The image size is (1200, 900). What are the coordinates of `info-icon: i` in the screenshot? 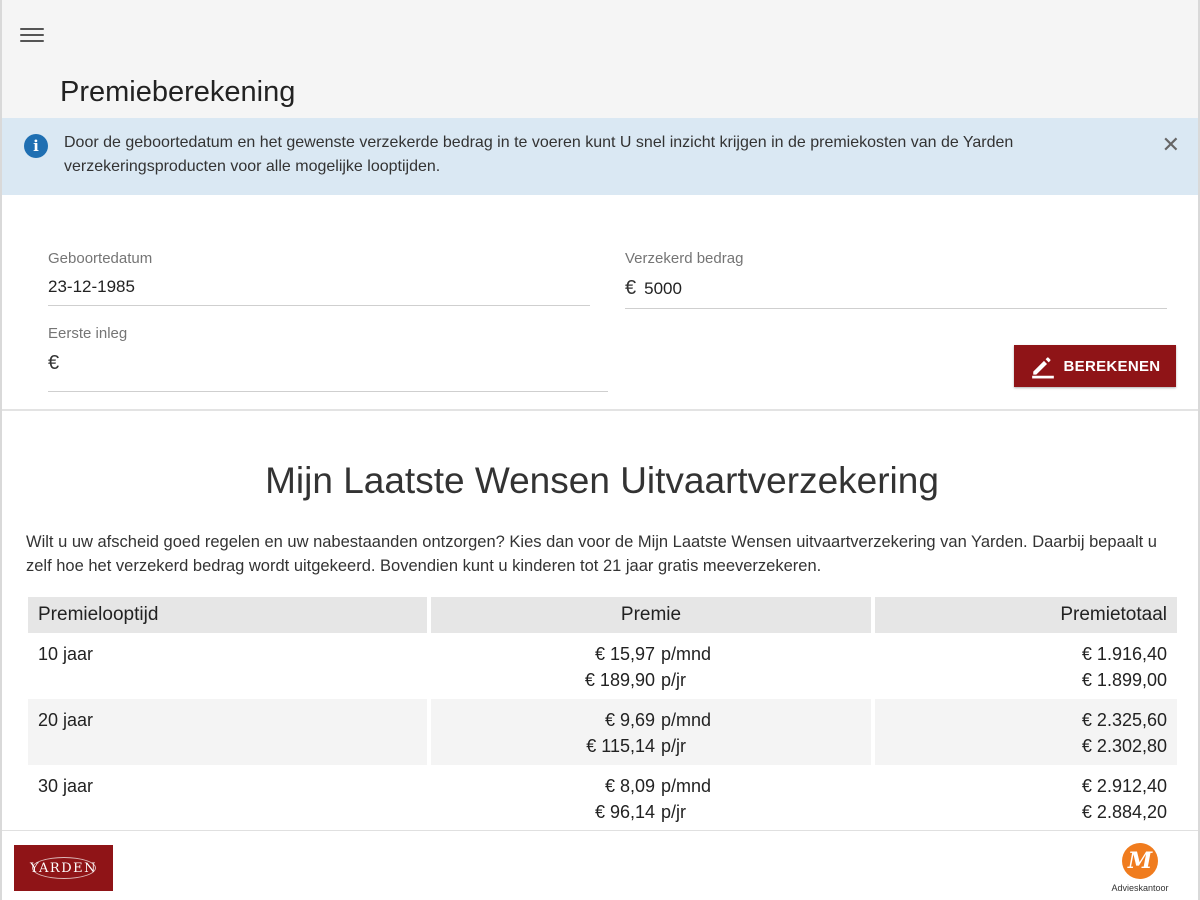 It's located at (36, 146).